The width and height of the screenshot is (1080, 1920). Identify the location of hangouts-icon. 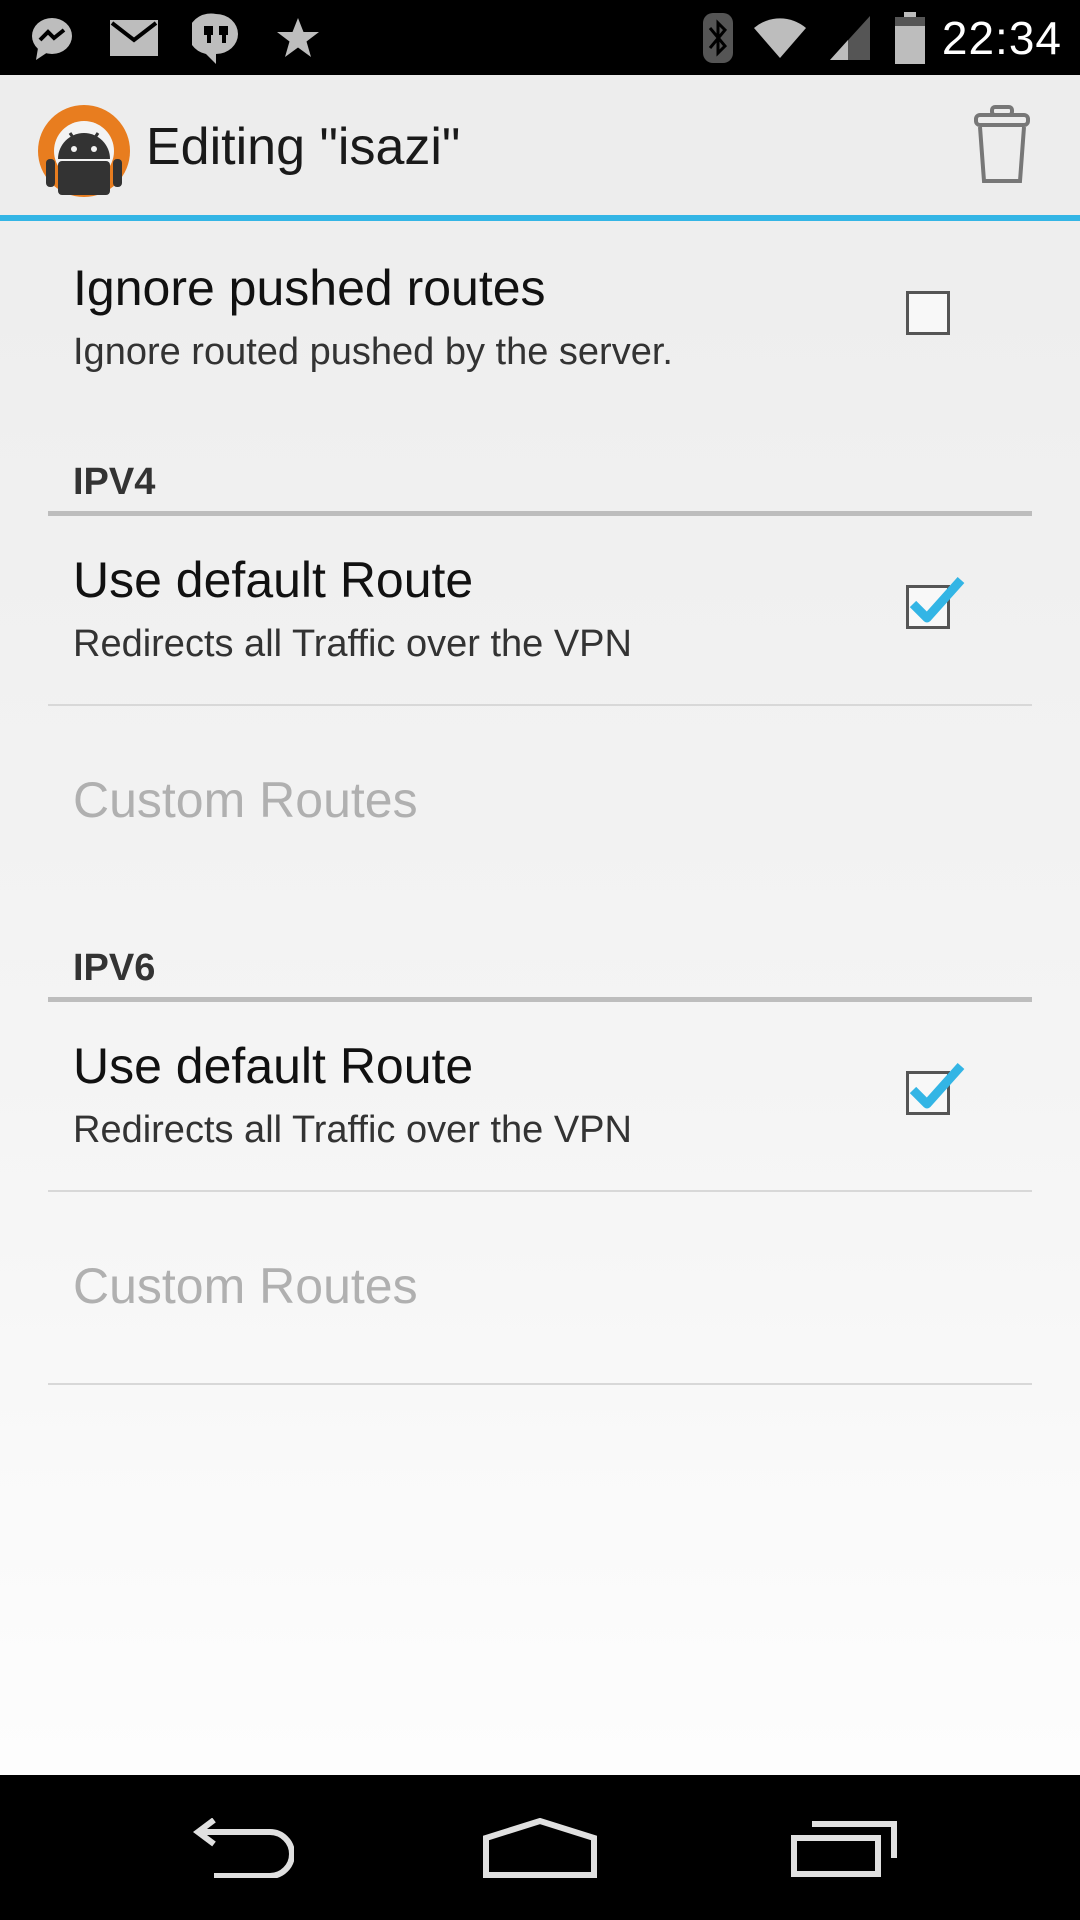
(216, 38).